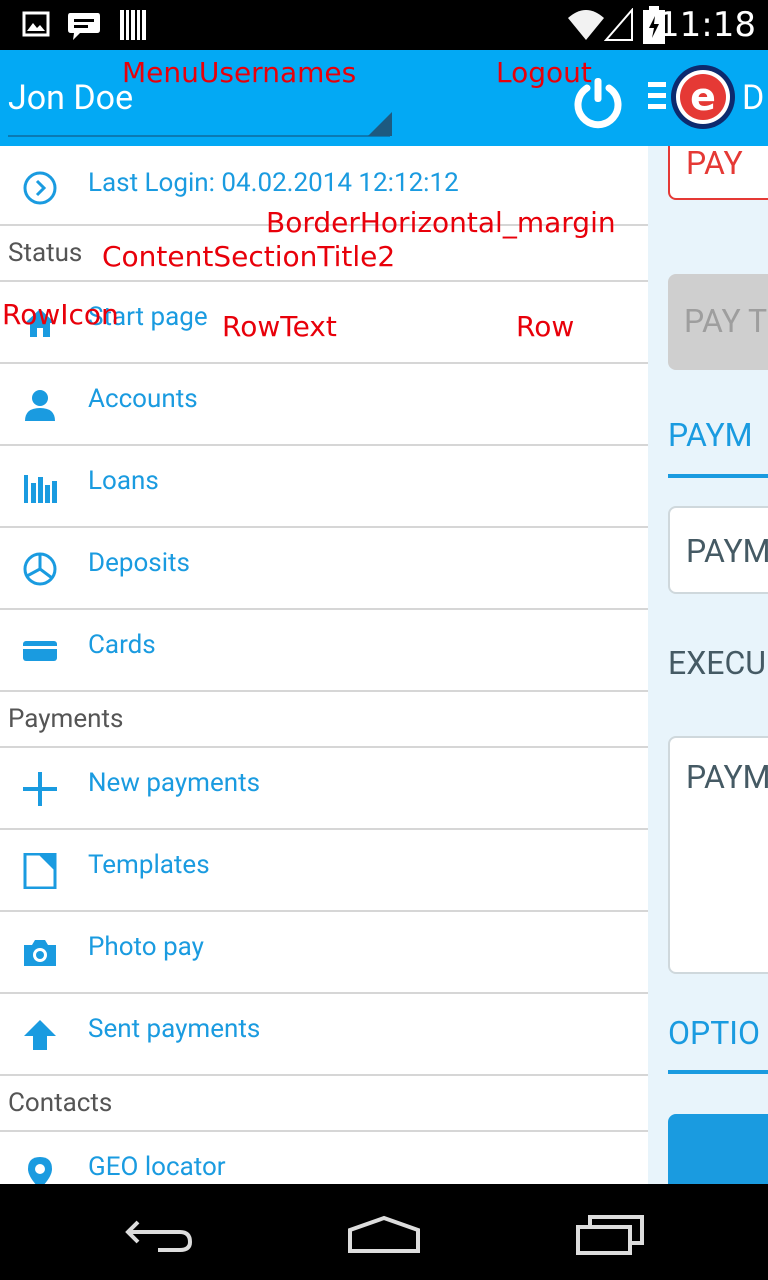  I want to click on status-bar: 11:18, so click(384, 25).